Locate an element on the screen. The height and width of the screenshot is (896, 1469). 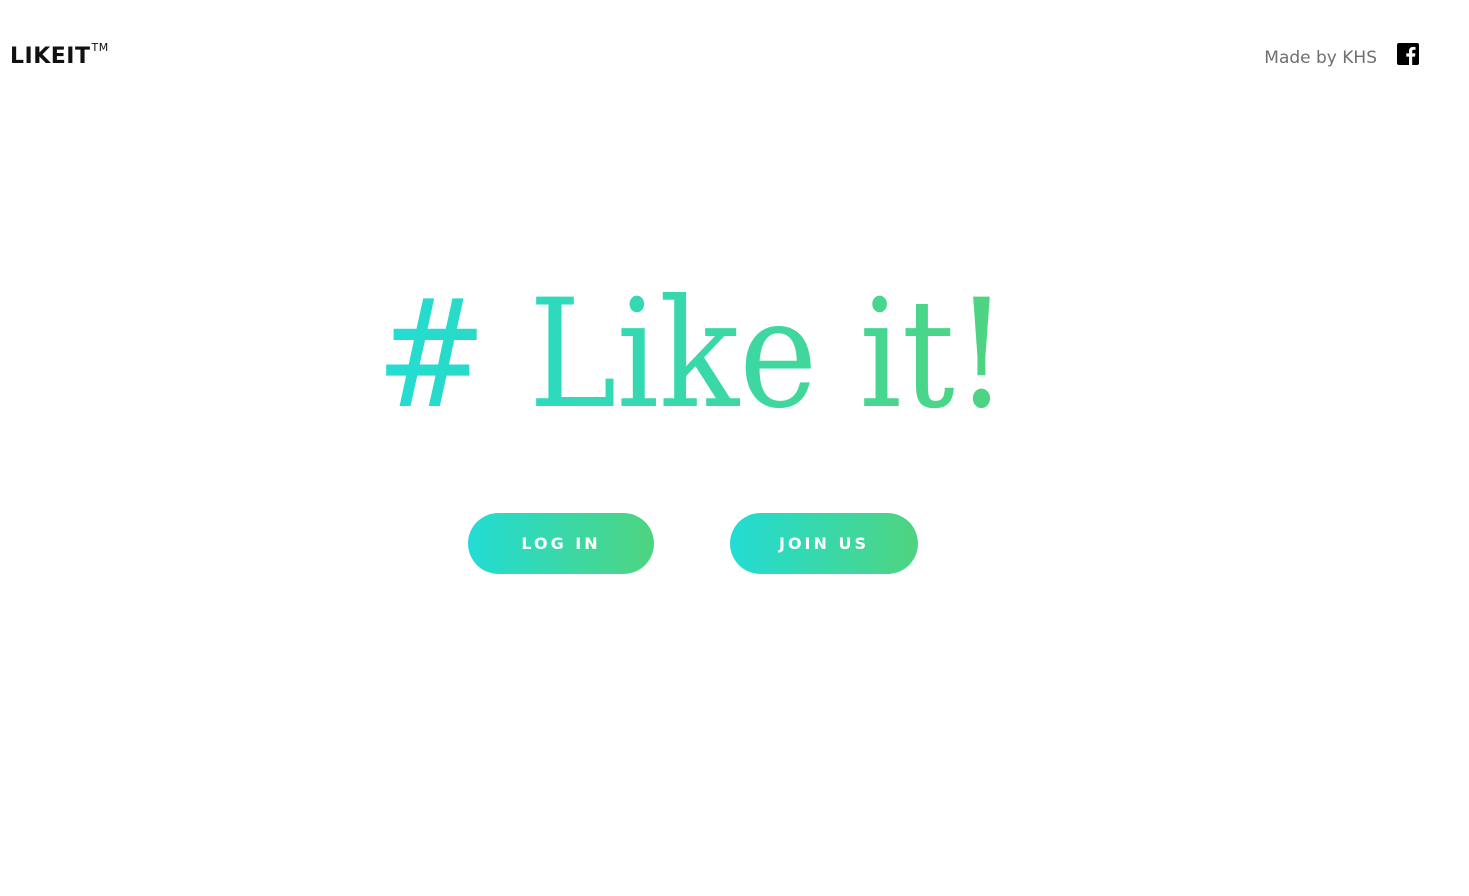
brand-logo: LIKEITTM is located at coordinates (59, 54).